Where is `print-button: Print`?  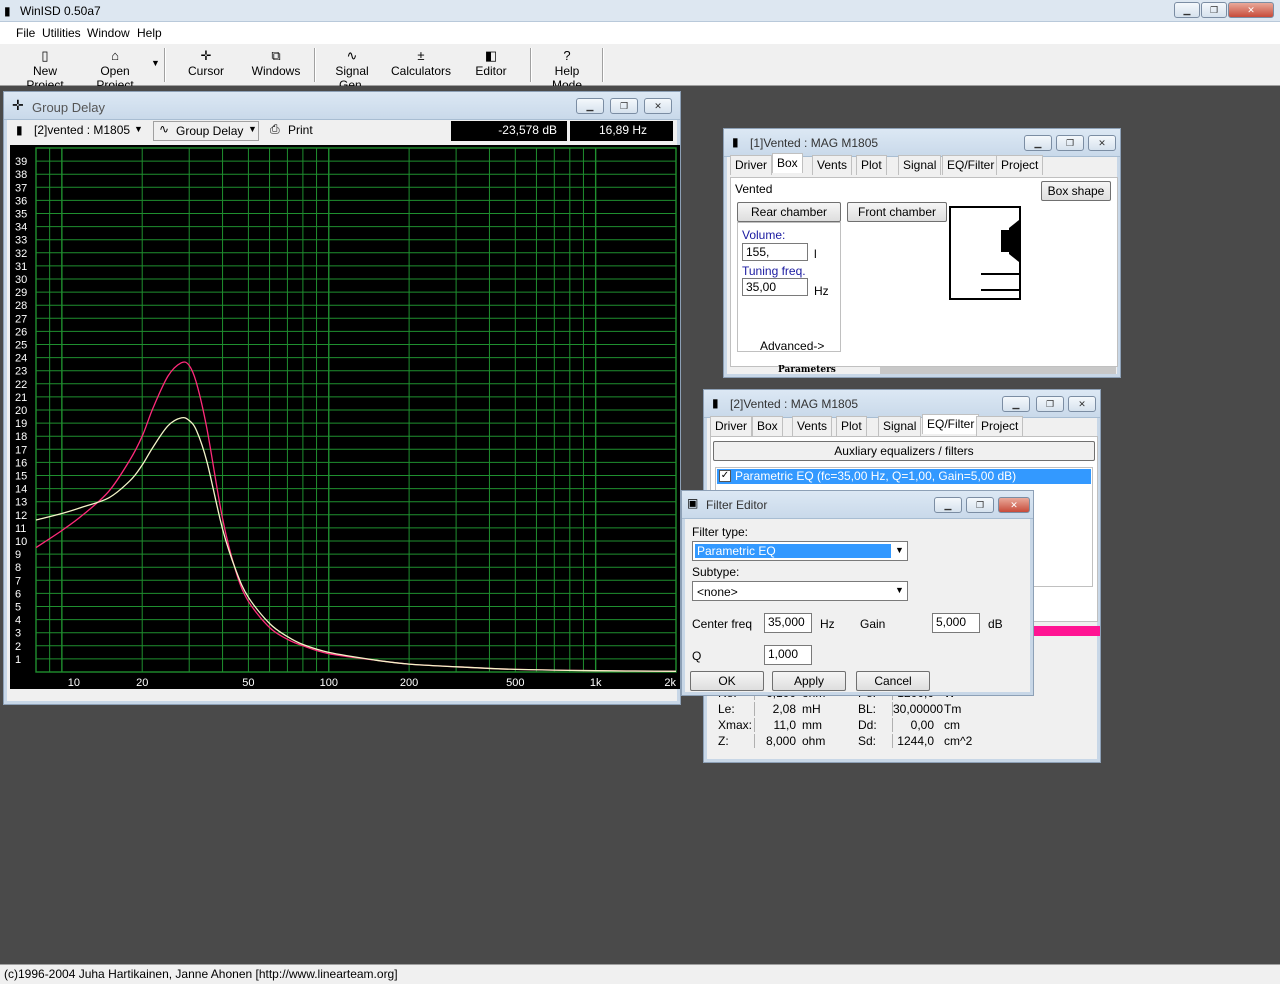 print-button: Print is located at coordinates (300, 130).